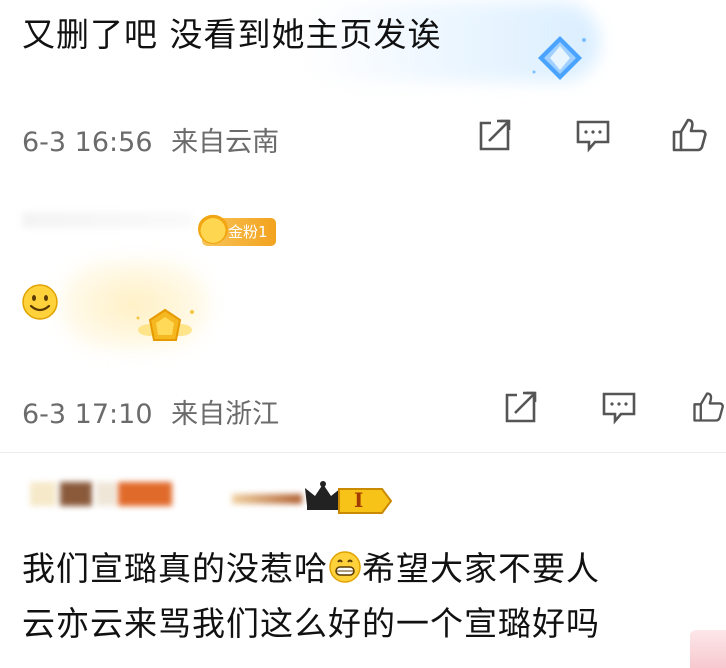 The width and height of the screenshot is (726, 668). Describe the element at coordinates (107, 220) in the screenshot. I see `username-redacted` at that location.